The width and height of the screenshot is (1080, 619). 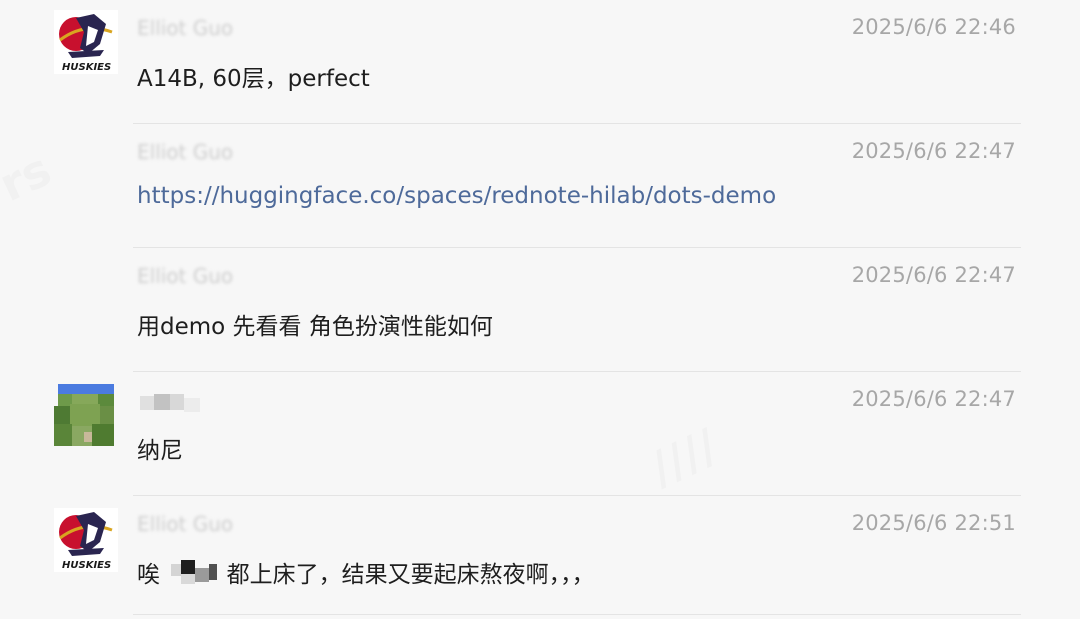 I want to click on avatar, so click(x=86, y=416).